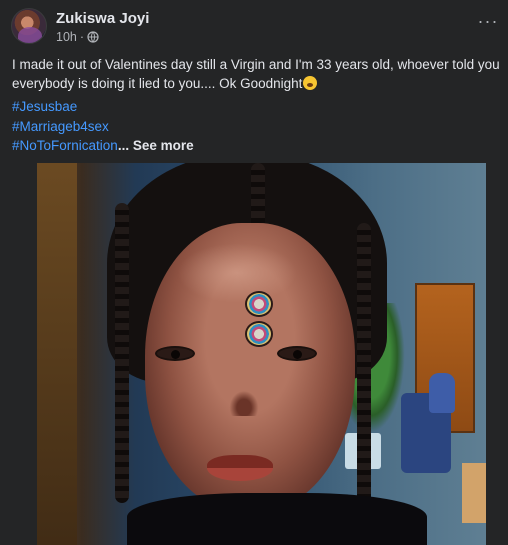 Image resolution: width=508 pixels, height=545 pixels. What do you see at coordinates (442, 393) in the screenshot?
I see `photo-background-person` at bounding box center [442, 393].